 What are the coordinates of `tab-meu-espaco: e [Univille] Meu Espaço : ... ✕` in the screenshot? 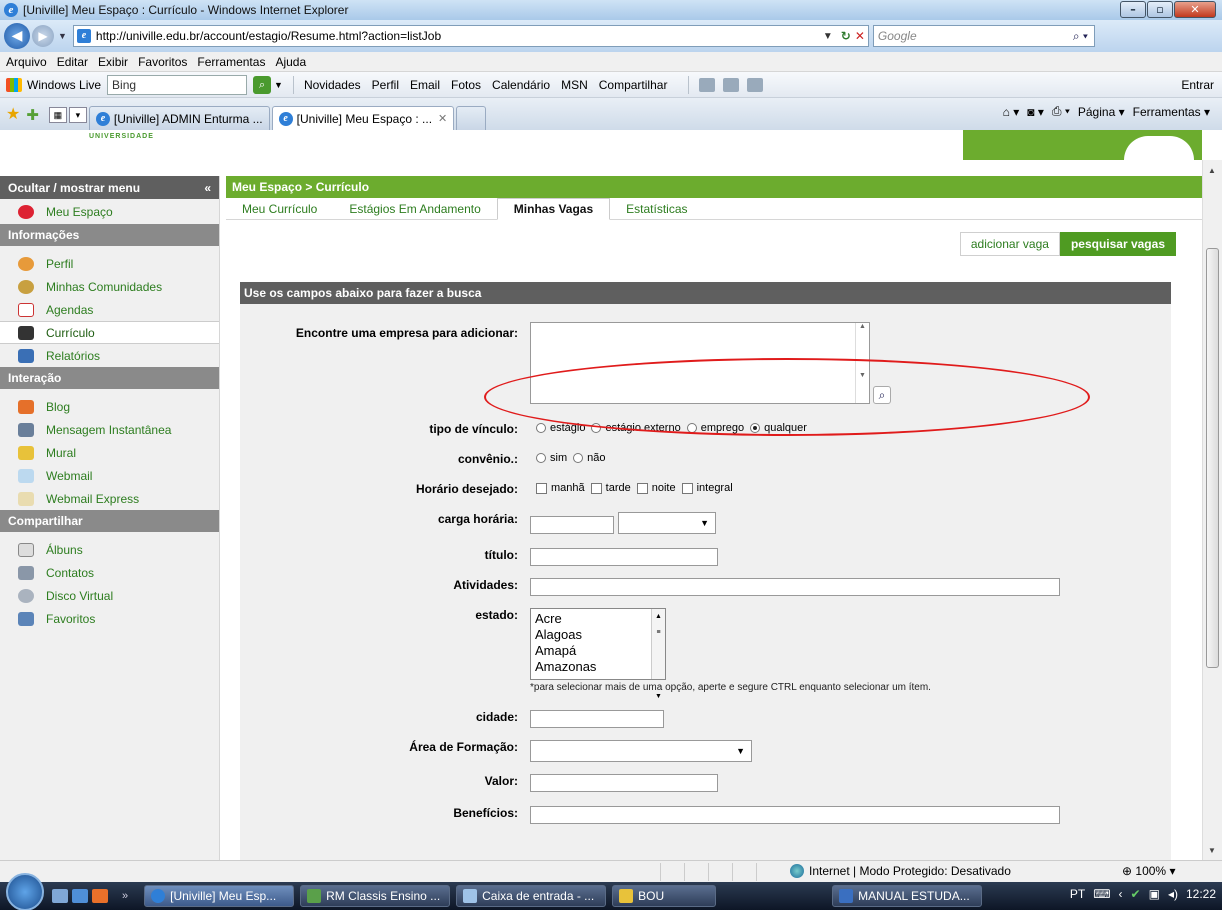 It's located at (363, 118).